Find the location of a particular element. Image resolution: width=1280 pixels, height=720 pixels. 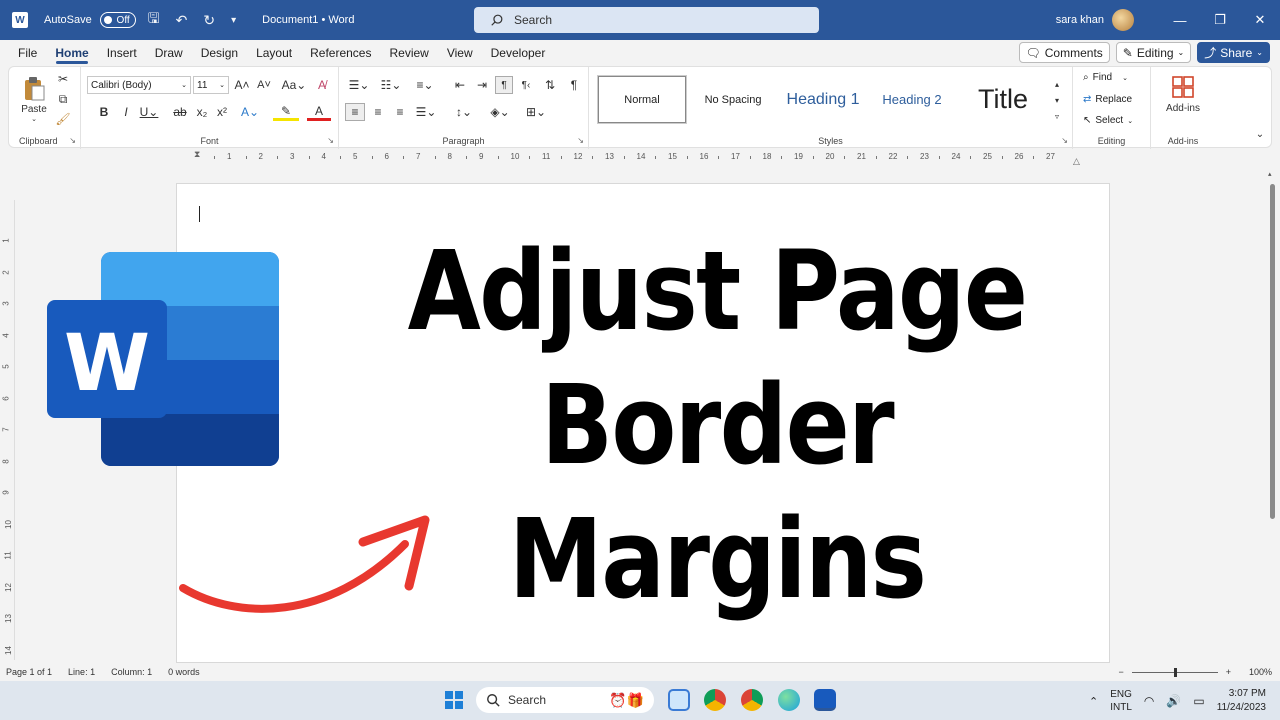

align-right-icon: ≡ is located at coordinates (400, 112).